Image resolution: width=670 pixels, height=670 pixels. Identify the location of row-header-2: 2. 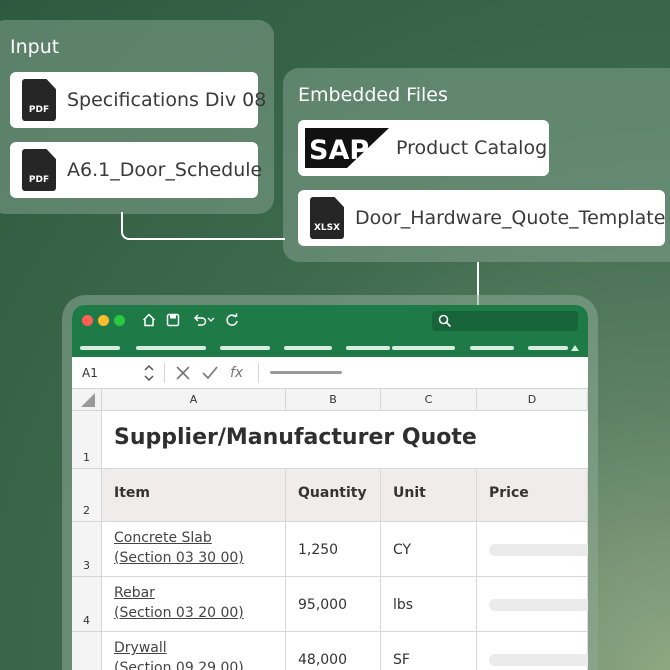
(87, 495).